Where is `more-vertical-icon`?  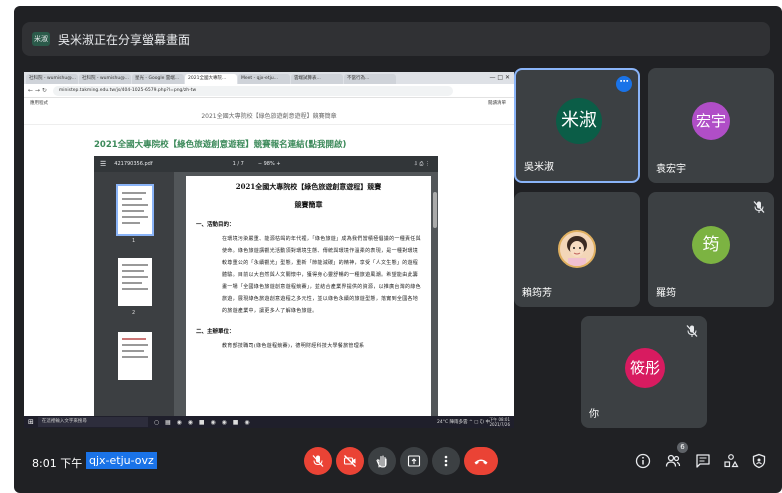
more-vertical-icon is located at coordinates (446, 461).